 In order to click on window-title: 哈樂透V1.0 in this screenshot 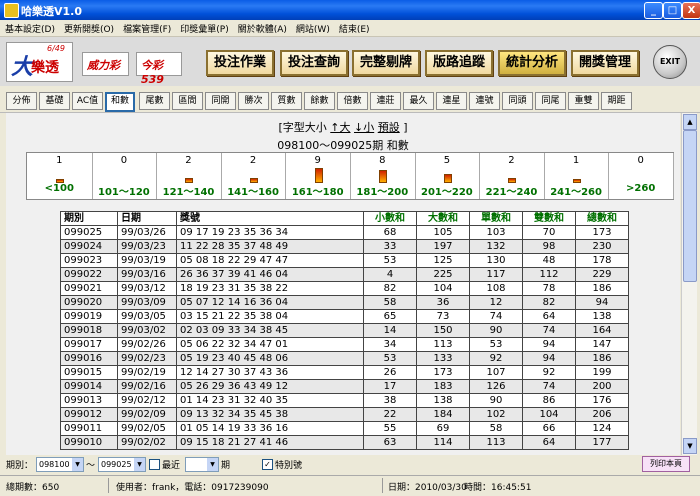, I will do `click(51, 11)`.